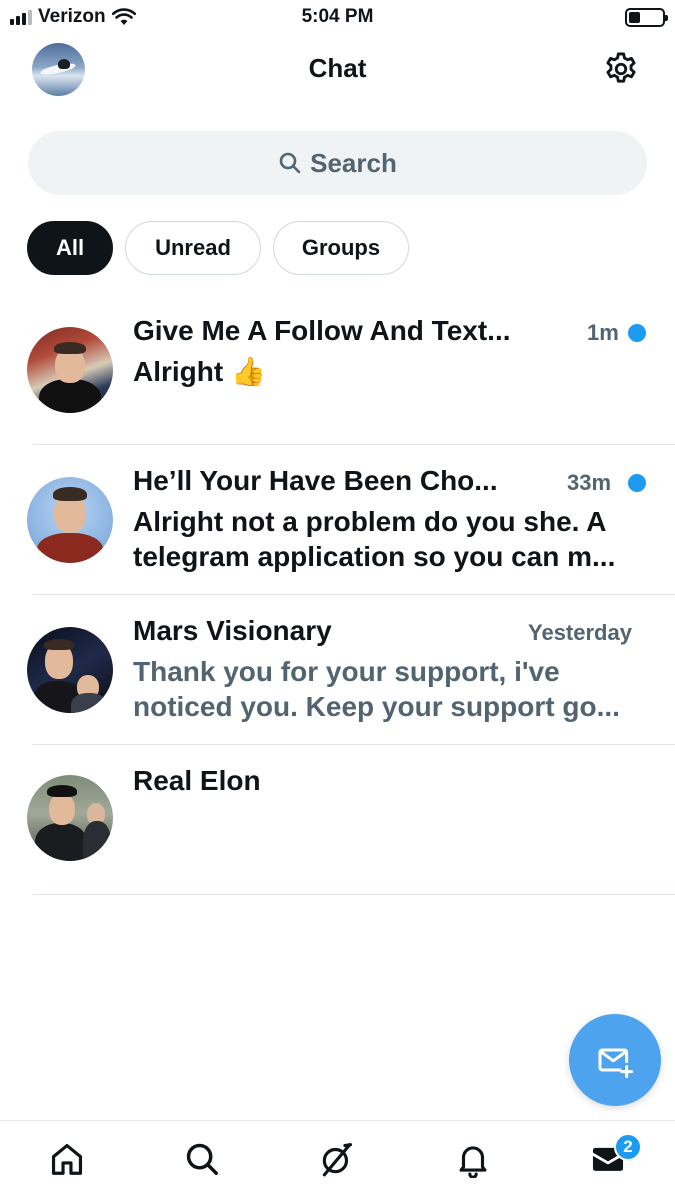  What do you see at coordinates (589, 482) in the screenshot?
I see `conversation-time: 33m` at bounding box center [589, 482].